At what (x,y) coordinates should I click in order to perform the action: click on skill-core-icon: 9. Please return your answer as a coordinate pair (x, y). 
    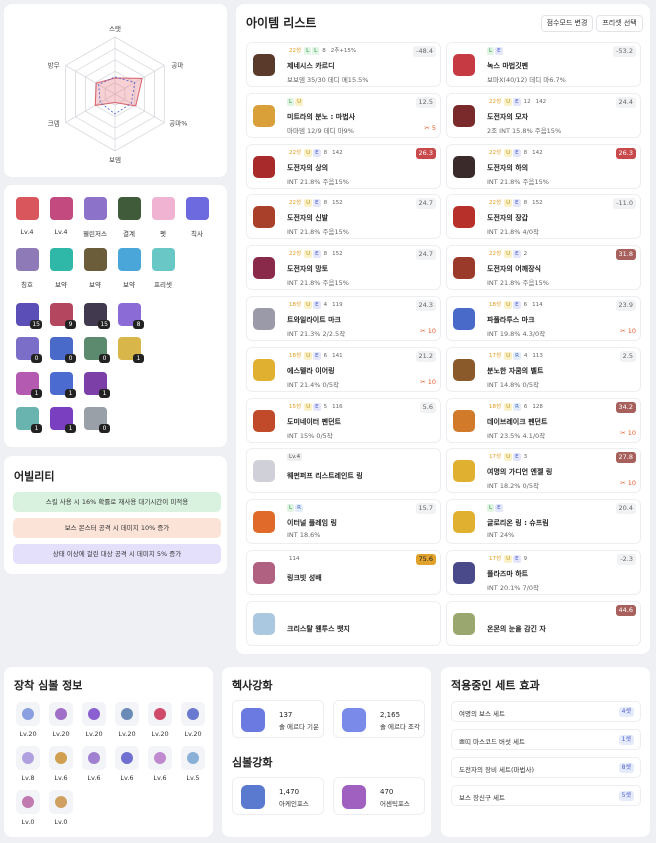
    Looking at the image, I should click on (63, 316).